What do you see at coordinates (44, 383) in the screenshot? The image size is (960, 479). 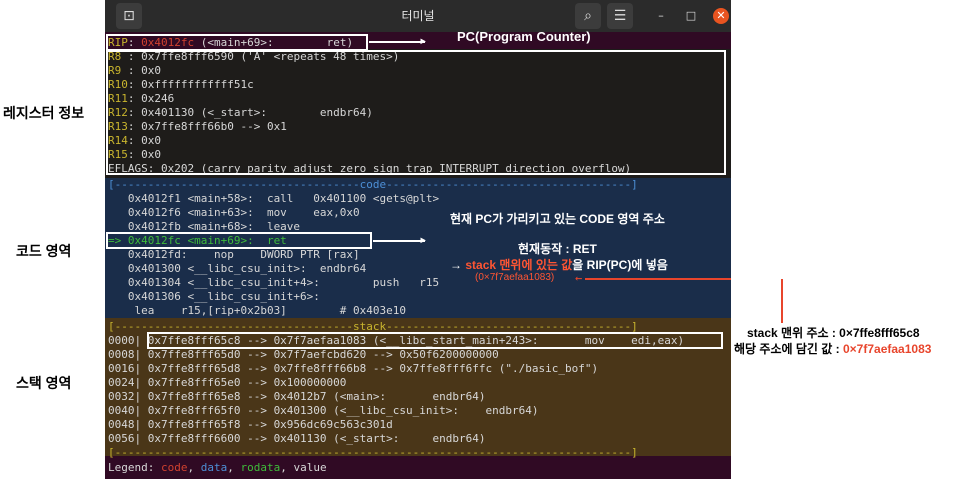 I see `stack-section-label: 스택 영역` at bounding box center [44, 383].